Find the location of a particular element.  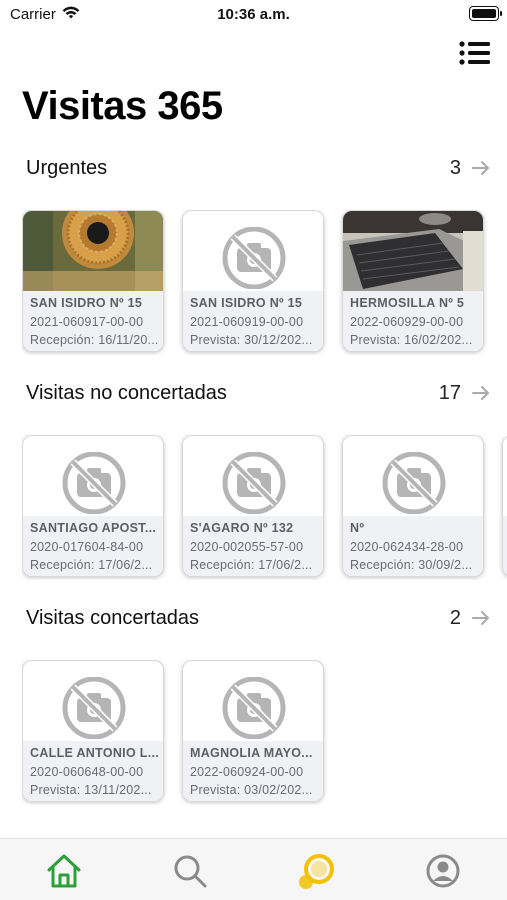

card-address: S'AGARO Nº 132 is located at coordinates (242, 528).